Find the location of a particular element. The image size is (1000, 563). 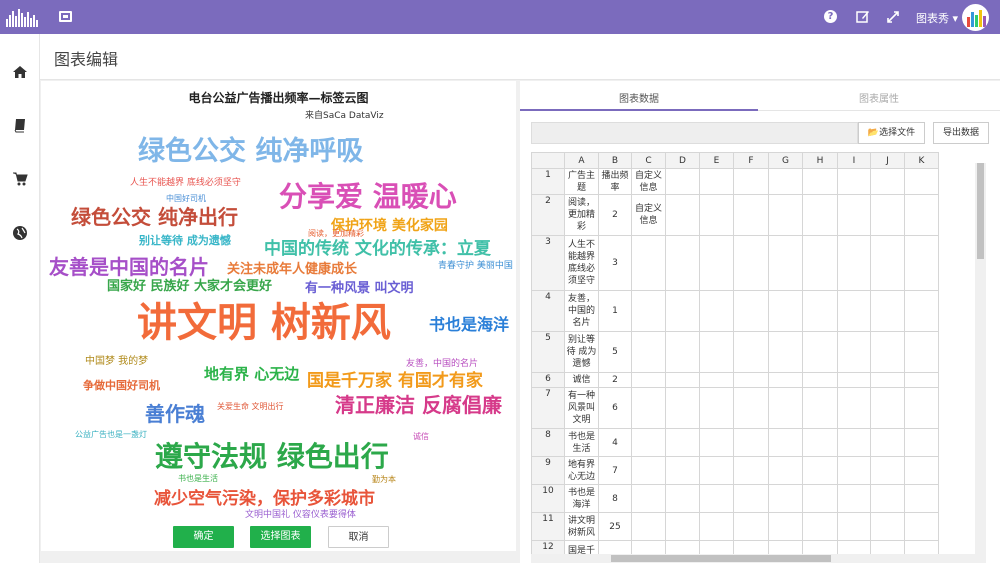

table-cell: 别让等待 成为遗憾 is located at coordinates (581, 352).